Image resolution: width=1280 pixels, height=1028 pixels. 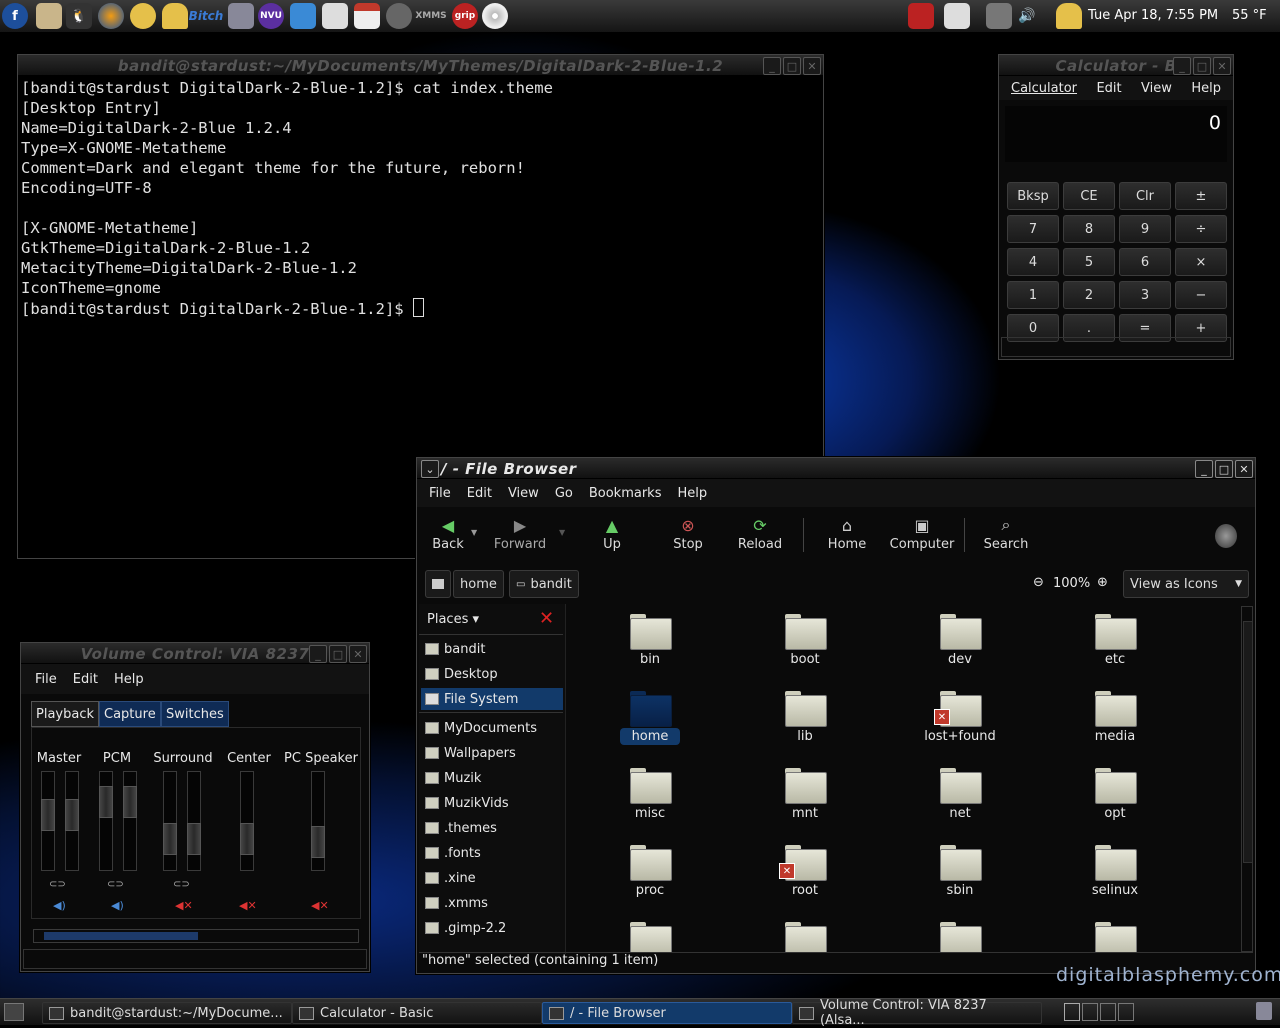 What do you see at coordinates (111, 16) in the screenshot?
I see `firefox-icon` at bounding box center [111, 16].